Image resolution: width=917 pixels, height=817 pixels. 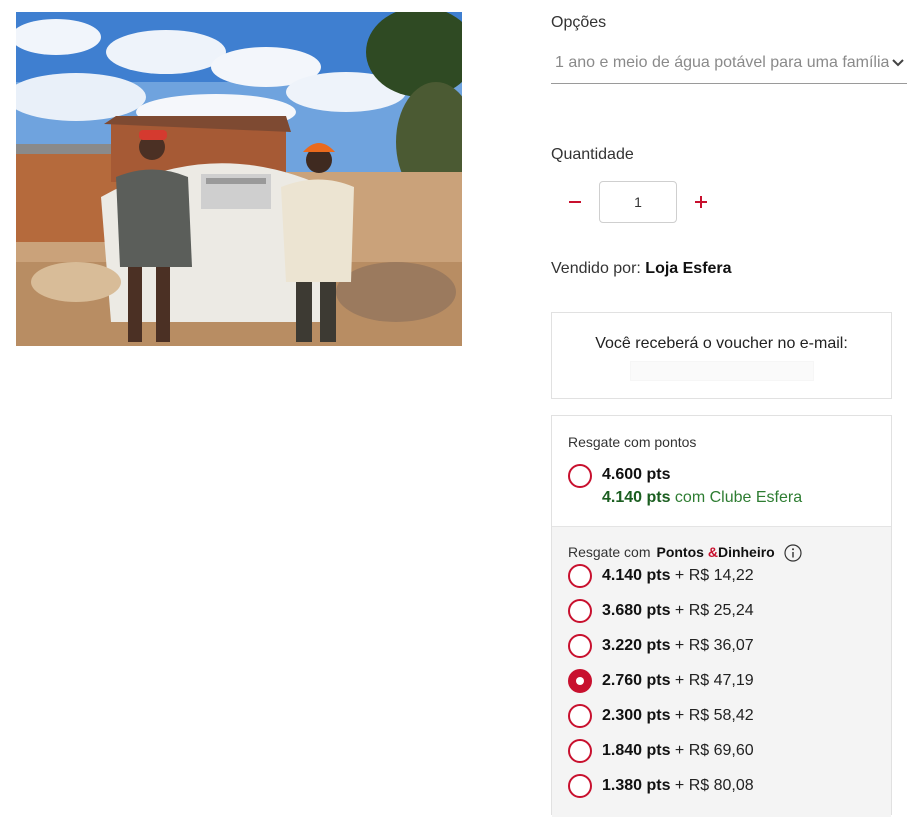 I want to click on mixed-option-points: 3.220 pts, so click(x=636, y=645).